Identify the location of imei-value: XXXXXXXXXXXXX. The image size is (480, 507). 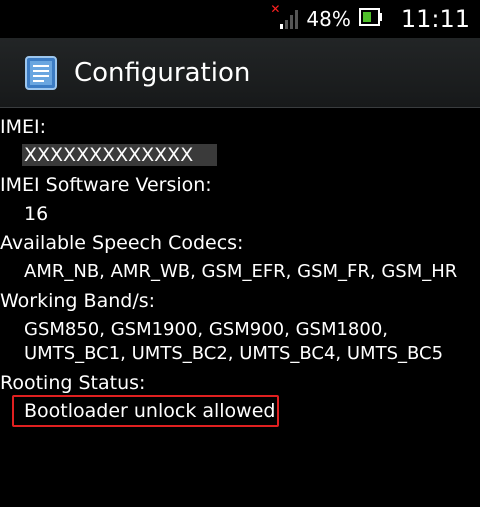
(120, 155).